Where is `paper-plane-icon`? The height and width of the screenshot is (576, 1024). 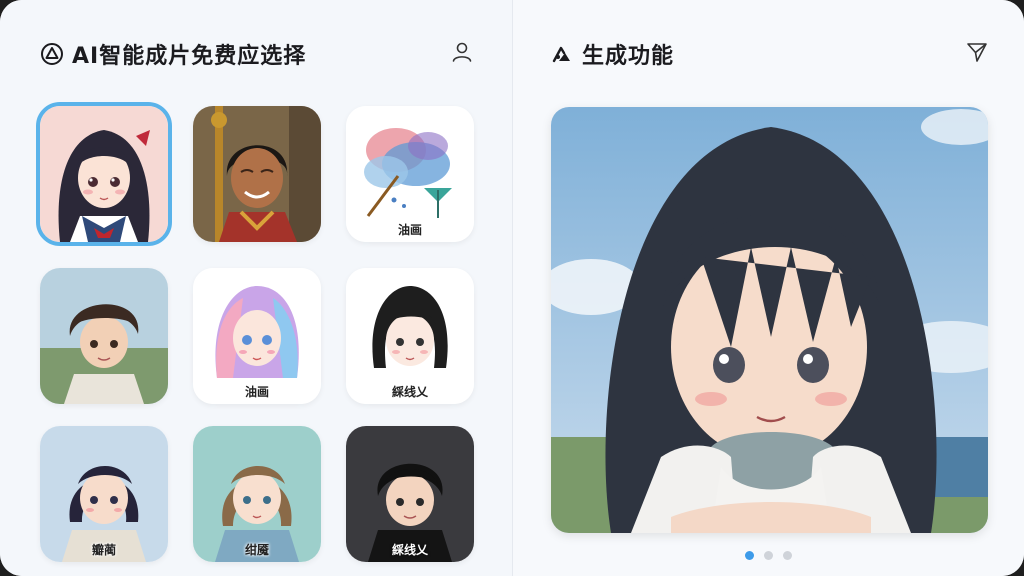 paper-plane-icon is located at coordinates (977, 52).